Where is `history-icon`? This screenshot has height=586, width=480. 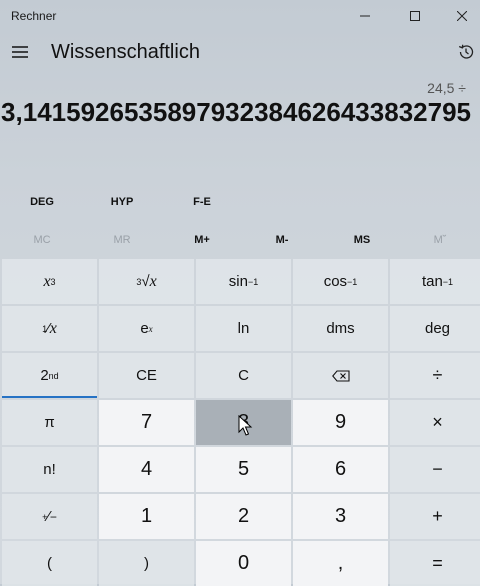 history-icon is located at coordinates (466, 51).